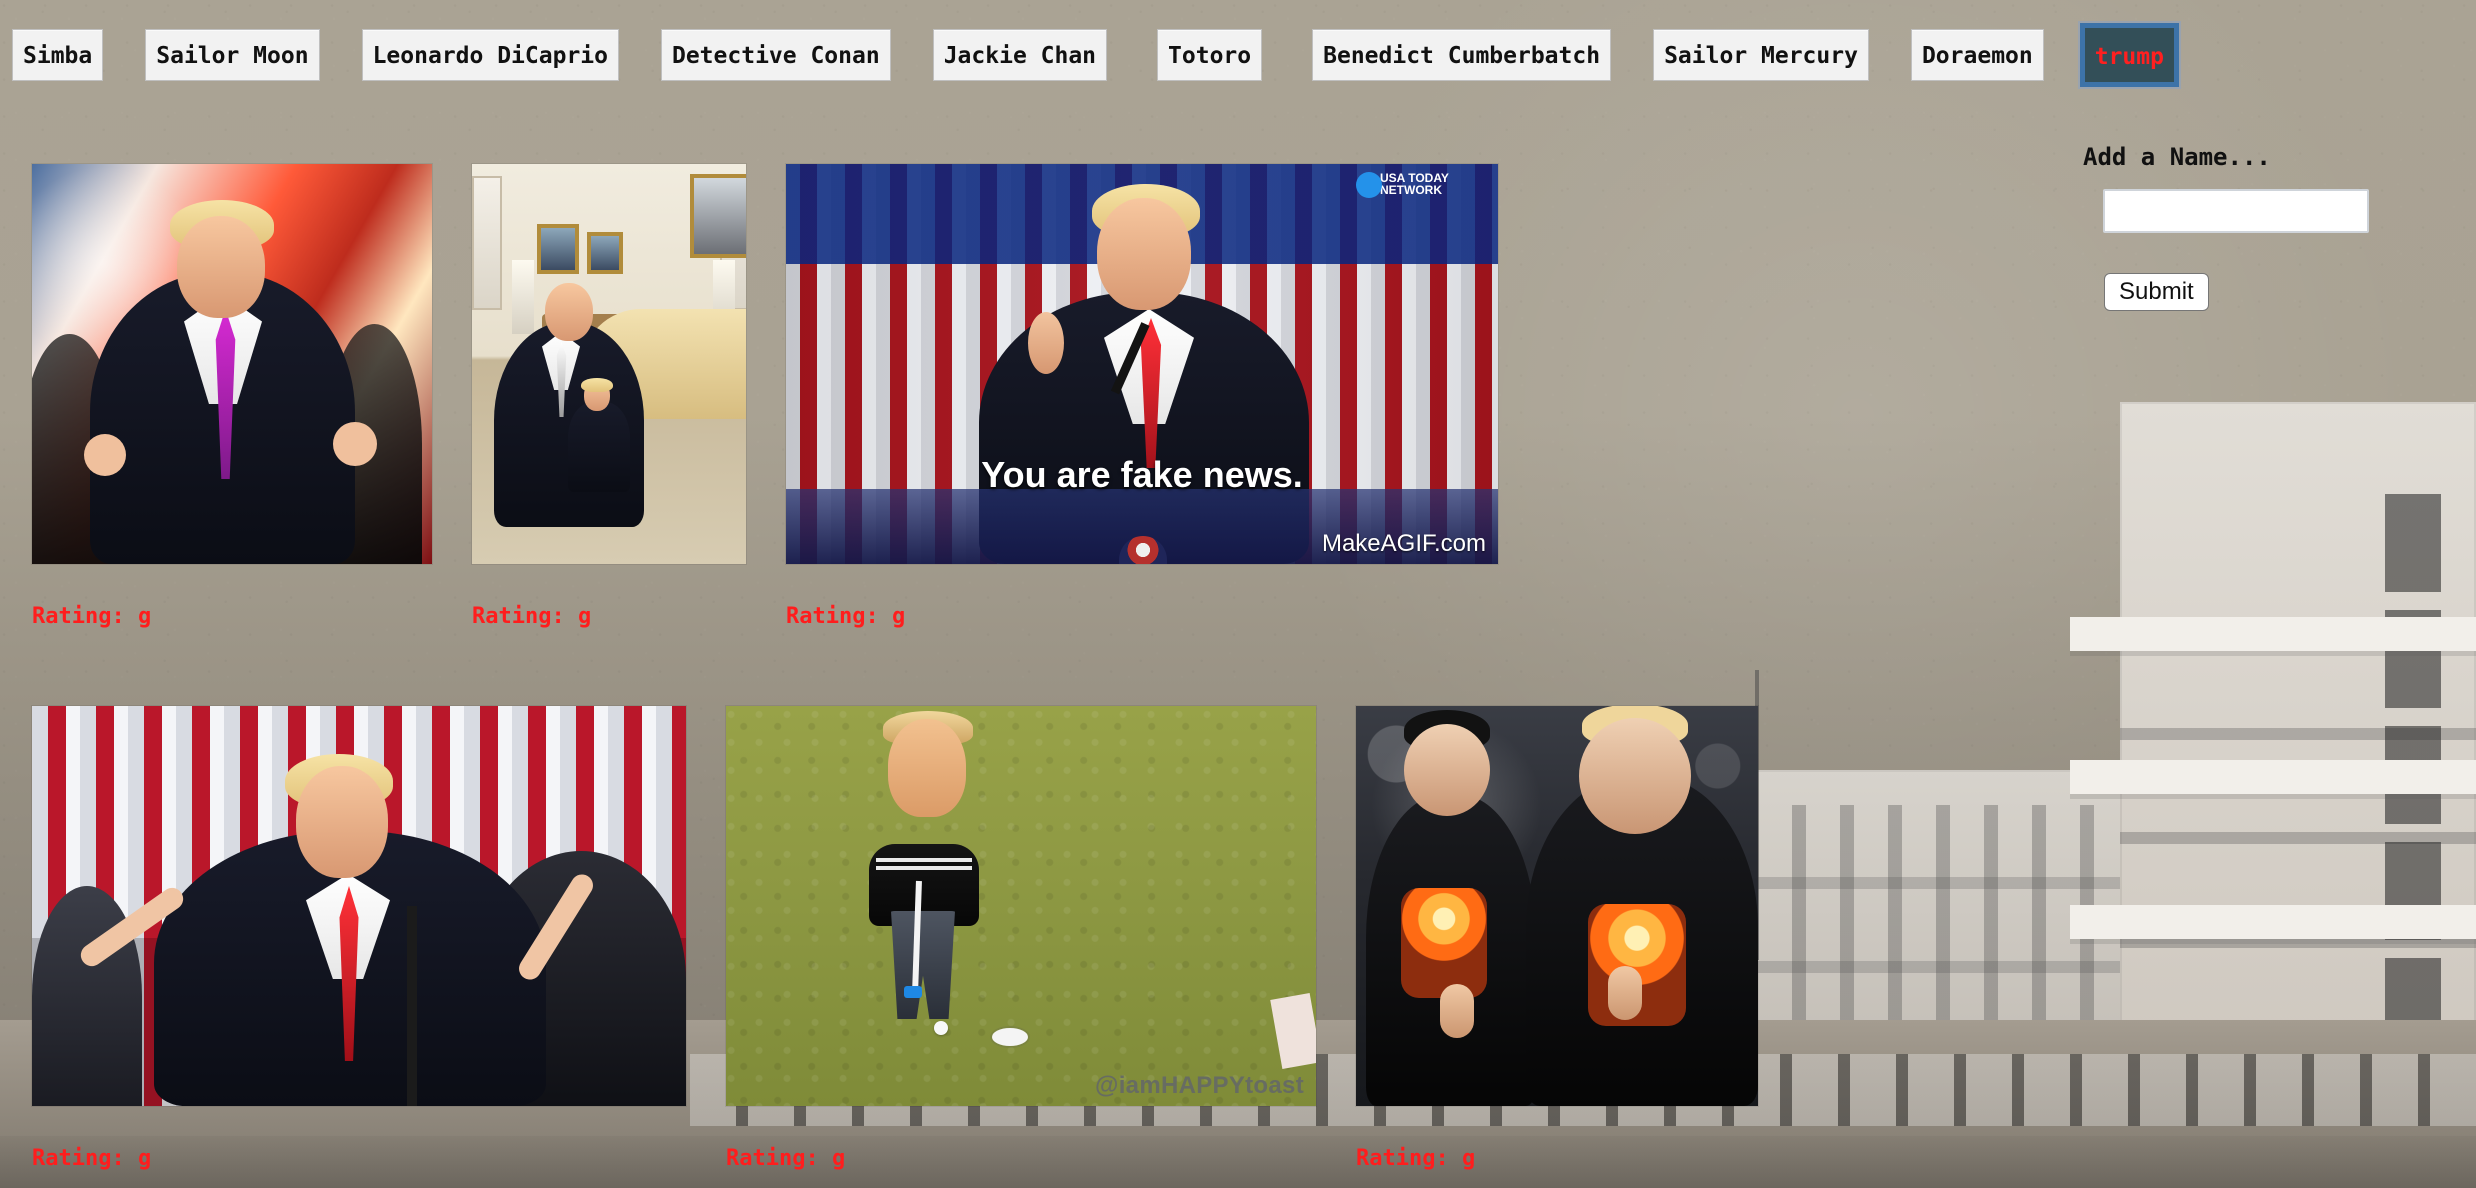 The height and width of the screenshot is (1188, 2476). I want to click on usa-today-network-logo: USA TODAY NETWORK, so click(1414, 184).